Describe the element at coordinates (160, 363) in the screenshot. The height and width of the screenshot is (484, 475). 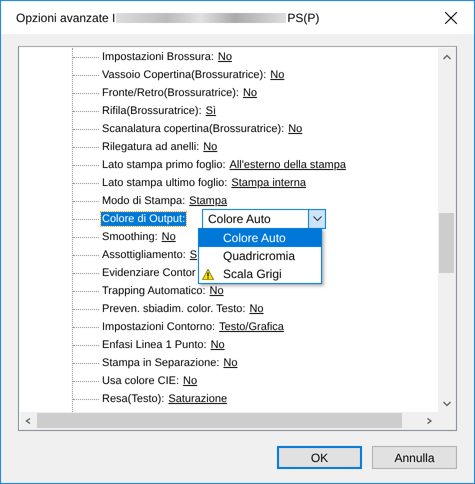
I see `setting-label: Stampa in Separazione:` at that location.